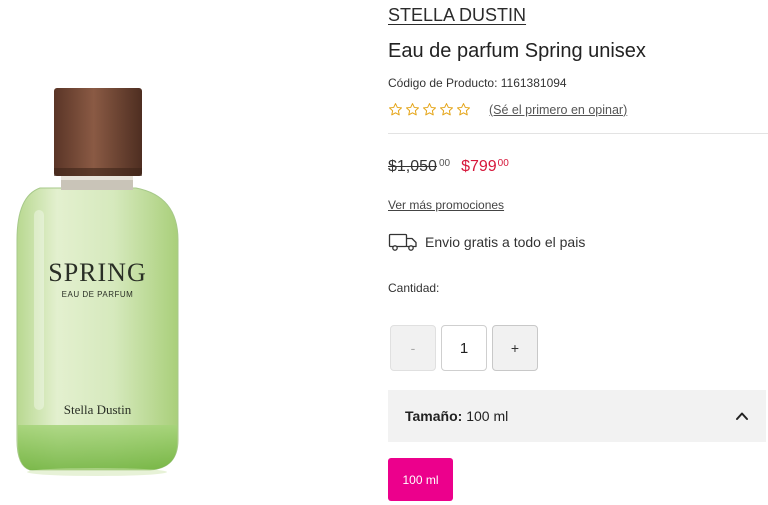 The height and width of the screenshot is (505, 768). What do you see at coordinates (97, 294) in the screenshot?
I see `bottle-subtitle: EAU DE PARFUM` at bounding box center [97, 294].